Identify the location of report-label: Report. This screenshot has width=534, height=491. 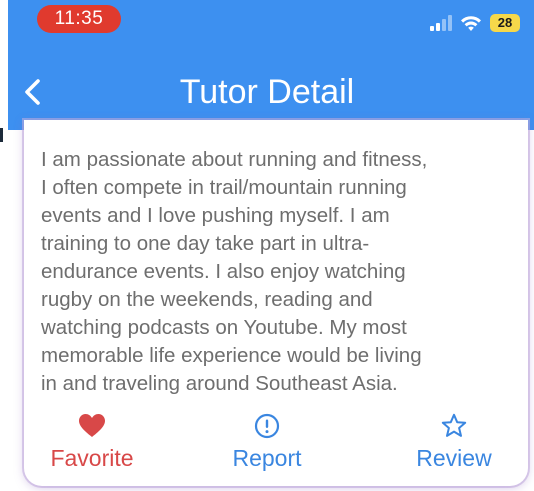
(267, 458).